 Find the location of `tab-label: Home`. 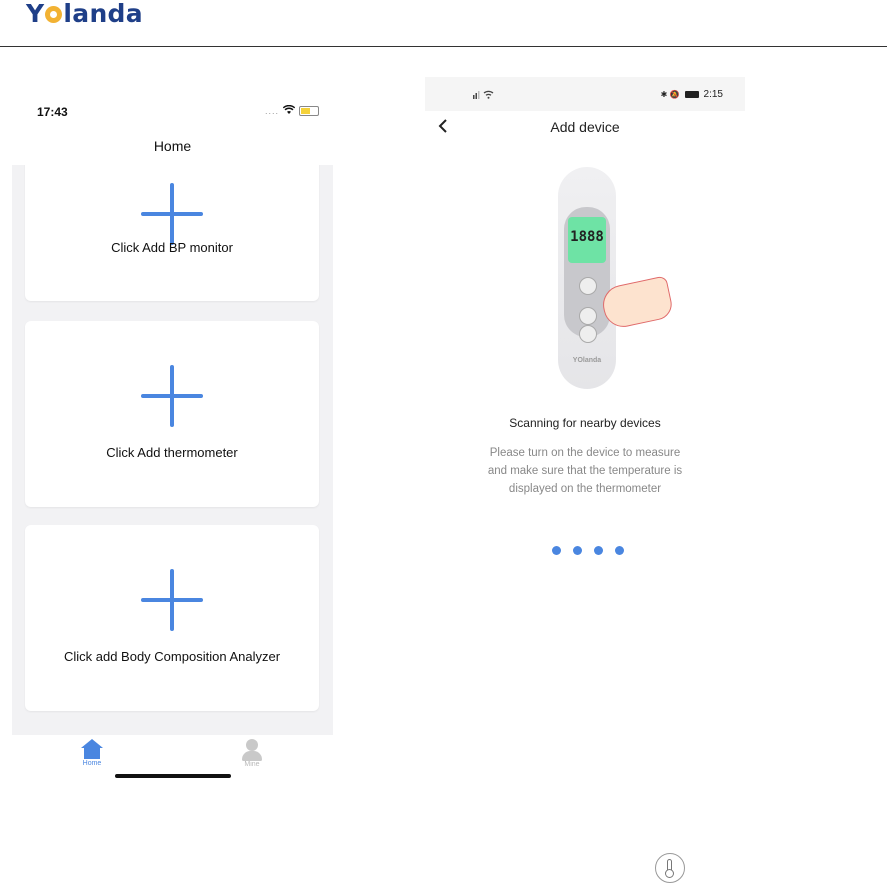

tab-label: Home is located at coordinates (92, 763).